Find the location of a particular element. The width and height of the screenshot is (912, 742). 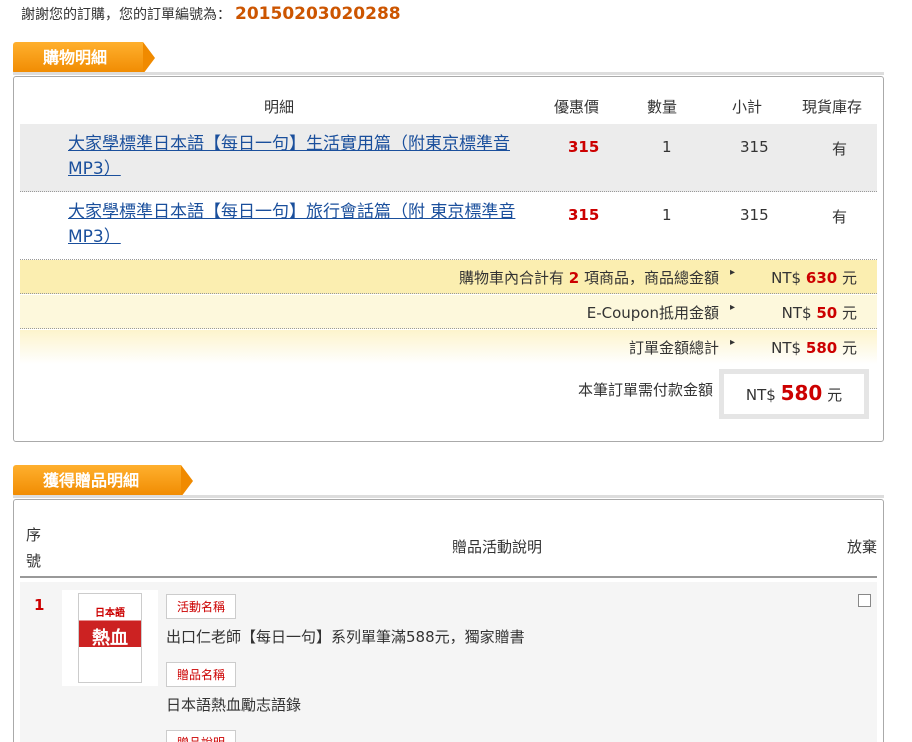

col-stock: 現貨庫存 is located at coordinates (832, 107).